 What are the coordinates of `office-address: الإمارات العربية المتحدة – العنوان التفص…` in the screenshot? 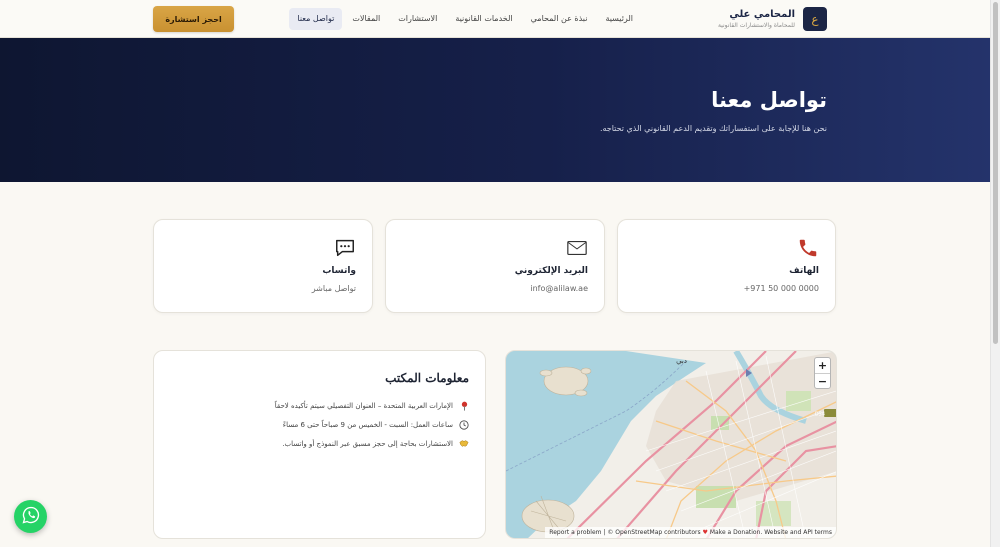 It's located at (319, 405).